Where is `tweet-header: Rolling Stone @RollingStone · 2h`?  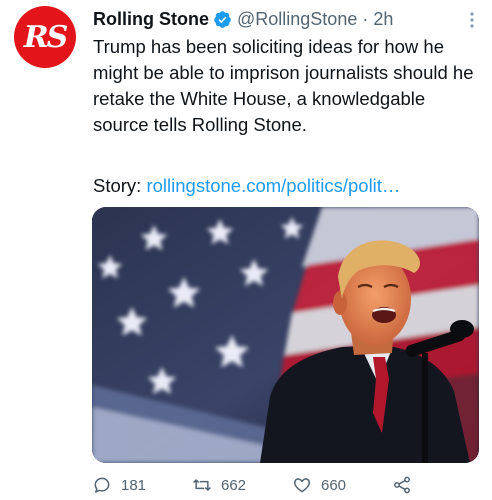 tweet-header: Rolling Stone @RollingStone · 2h is located at coordinates (285, 19).